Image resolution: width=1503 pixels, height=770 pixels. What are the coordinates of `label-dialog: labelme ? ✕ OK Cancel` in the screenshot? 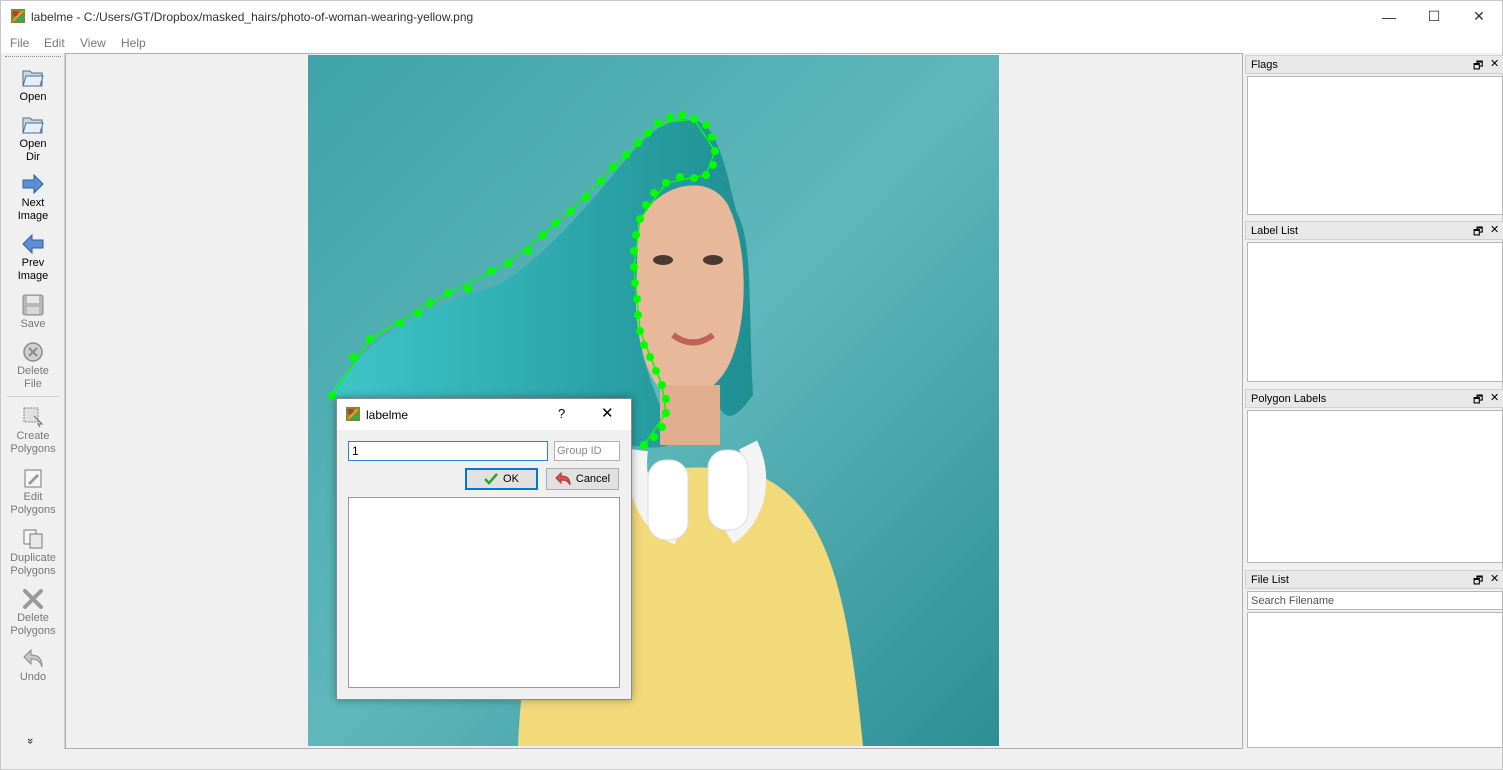 It's located at (484, 549).